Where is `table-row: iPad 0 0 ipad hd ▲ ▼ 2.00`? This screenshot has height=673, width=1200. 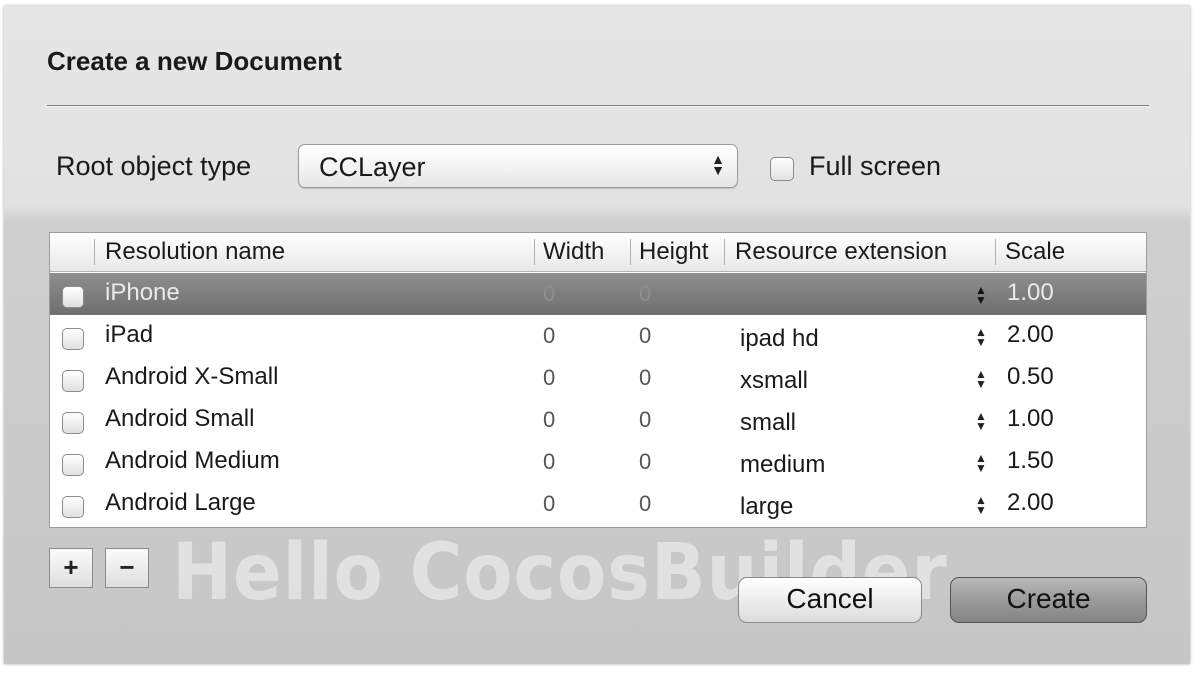
table-row: iPad 0 0 ipad hd ▲ ▼ 2.00 is located at coordinates (598, 336).